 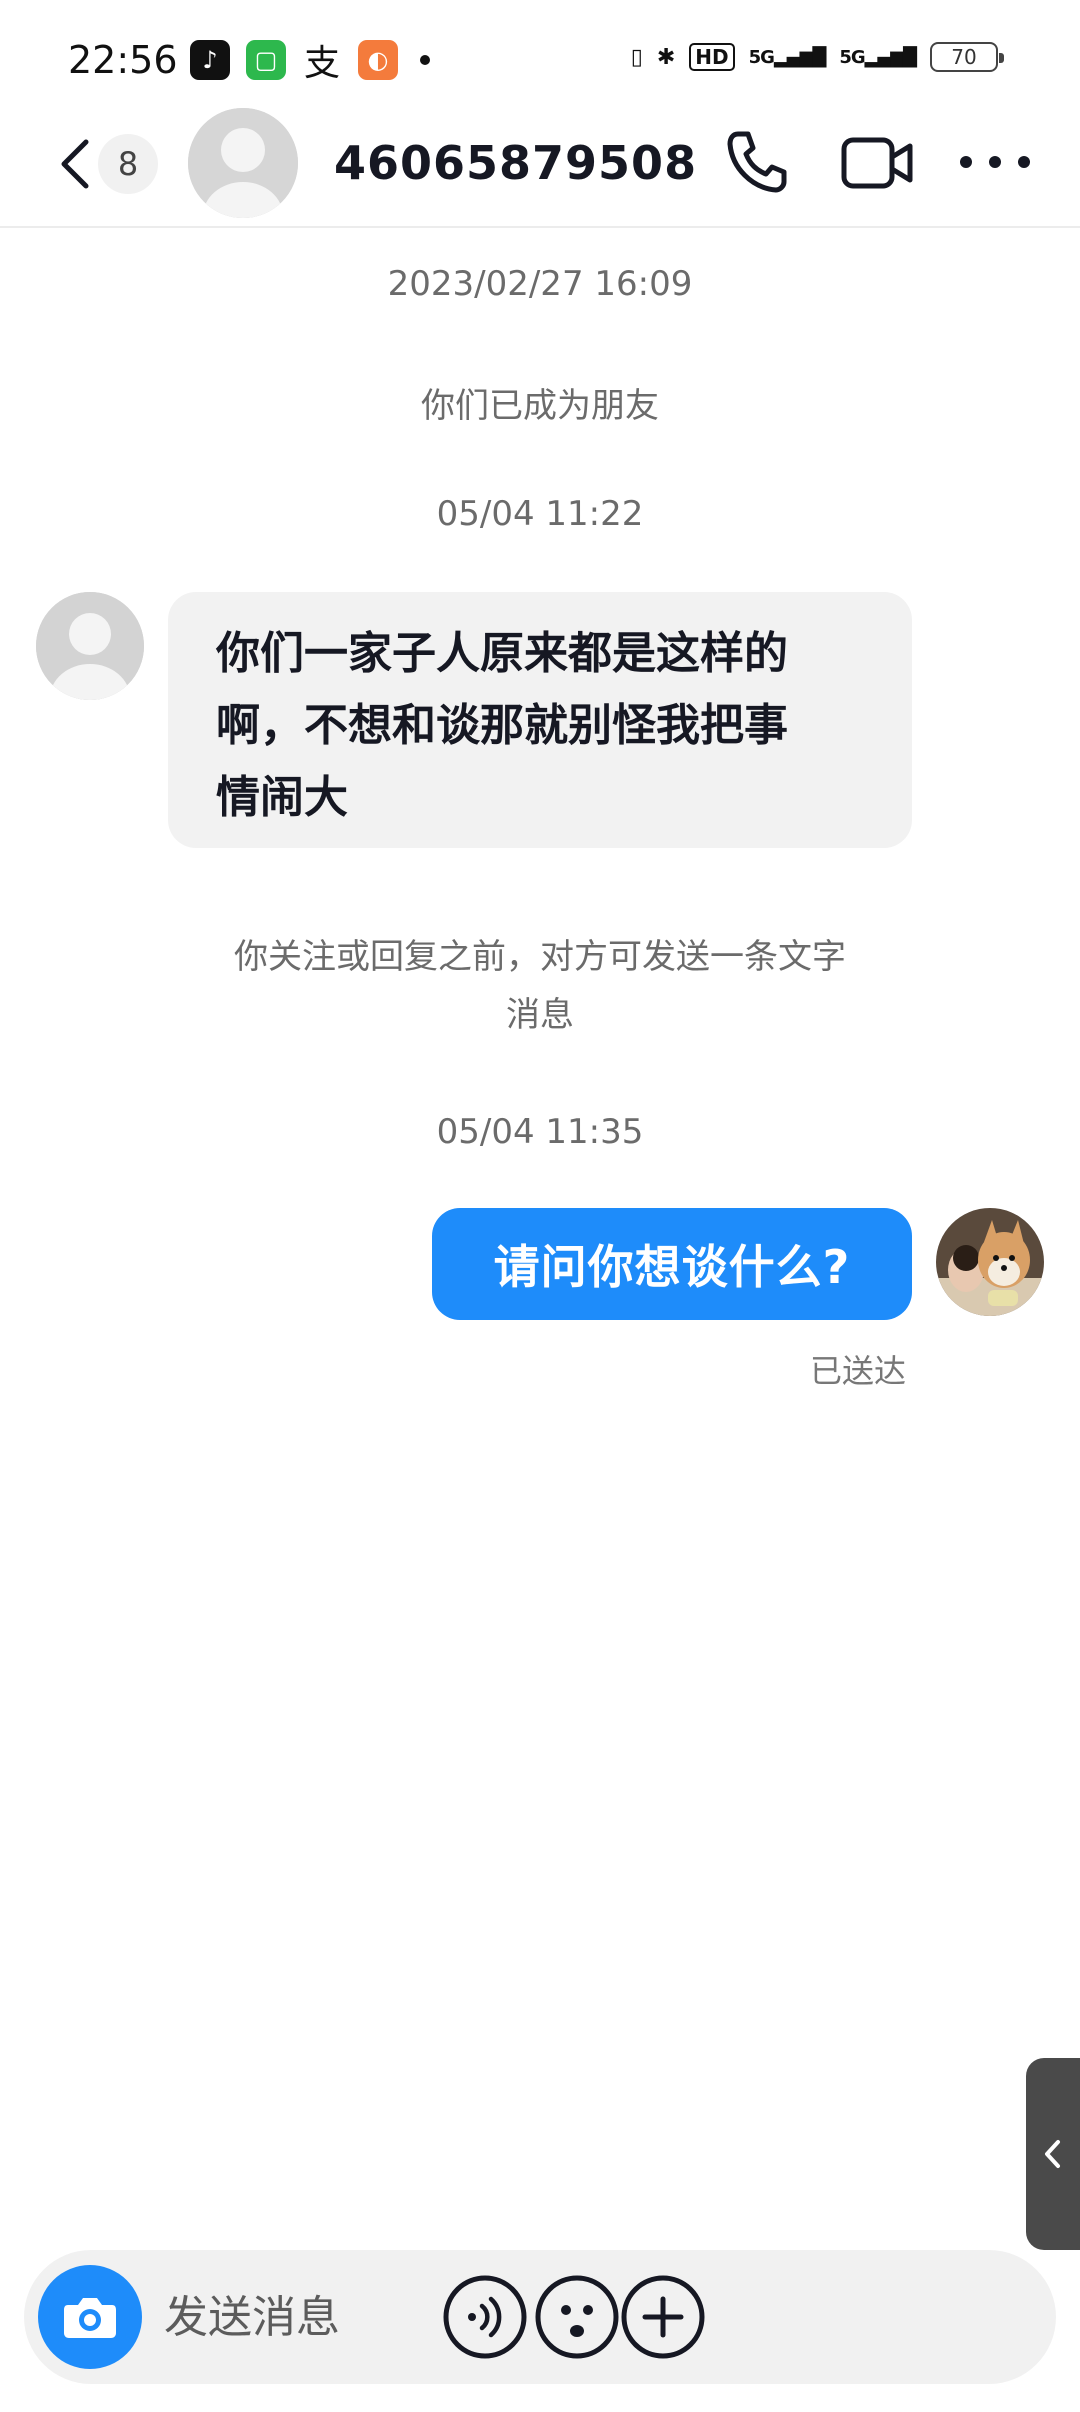 What do you see at coordinates (321, 63) in the screenshot?
I see `zhi-icon: 支` at bounding box center [321, 63].